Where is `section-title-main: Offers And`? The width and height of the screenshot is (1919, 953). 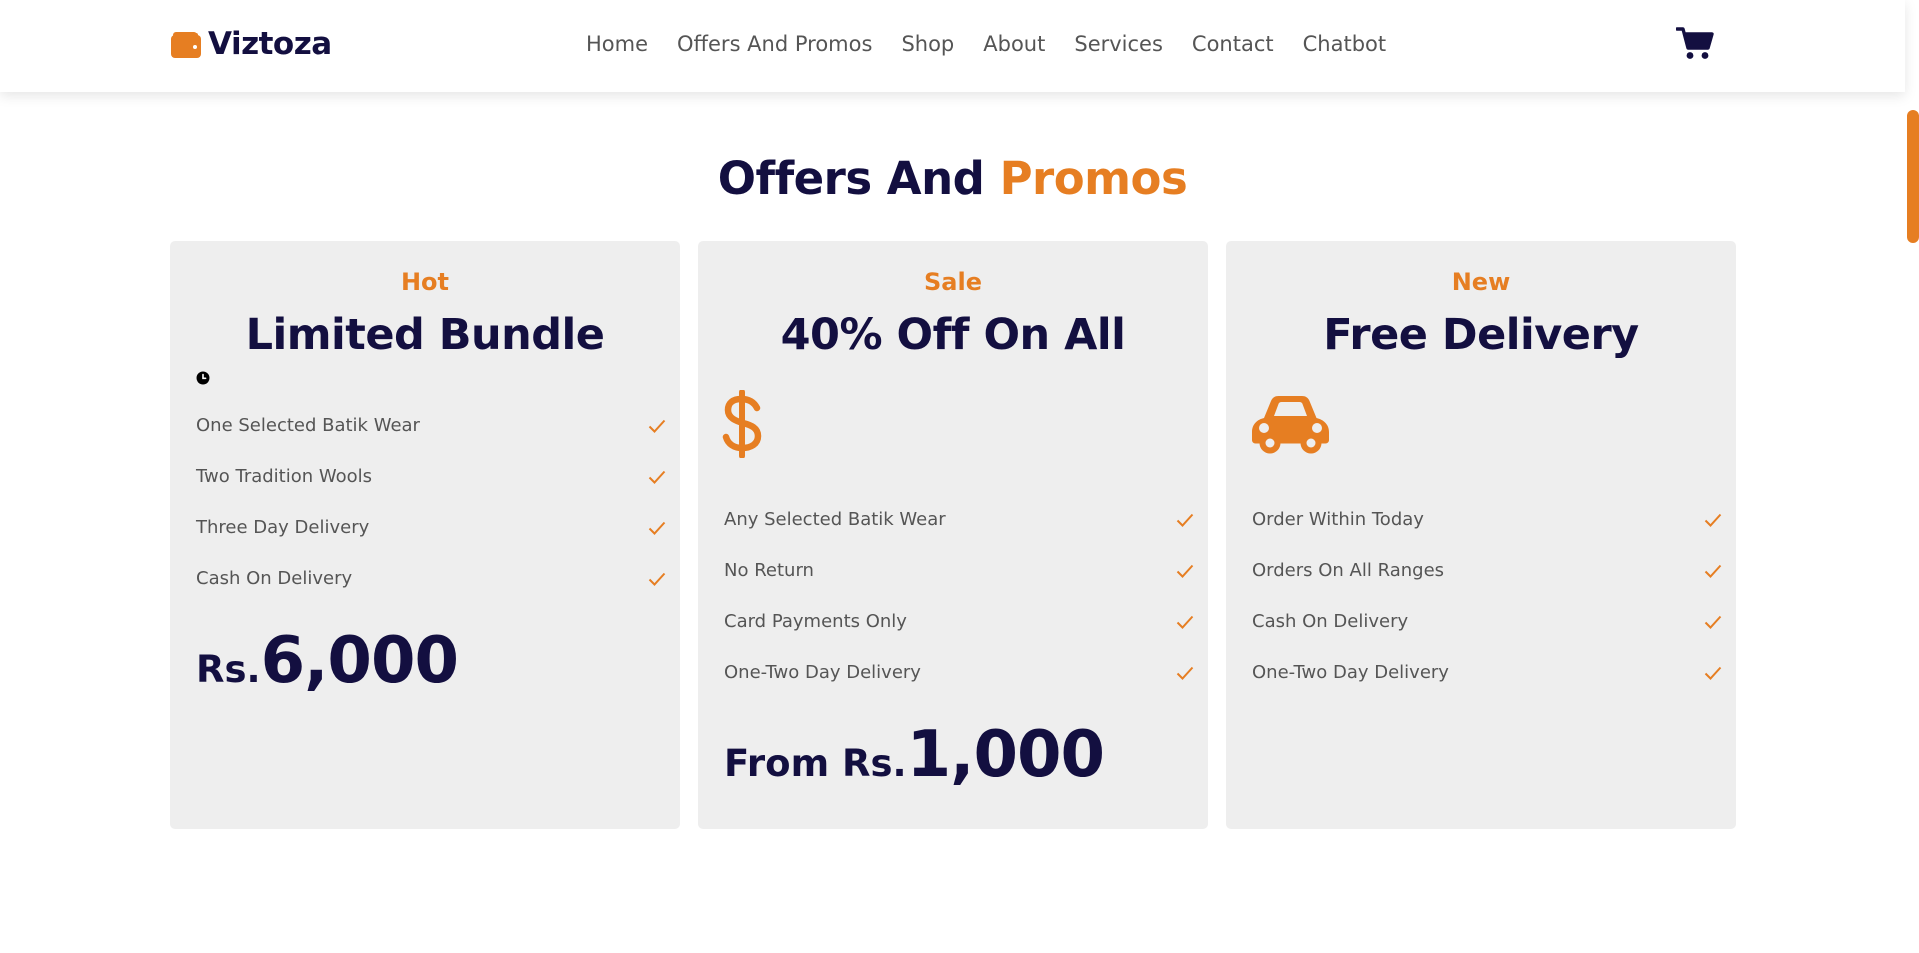
section-title-main: Offers And is located at coordinates (858, 178).